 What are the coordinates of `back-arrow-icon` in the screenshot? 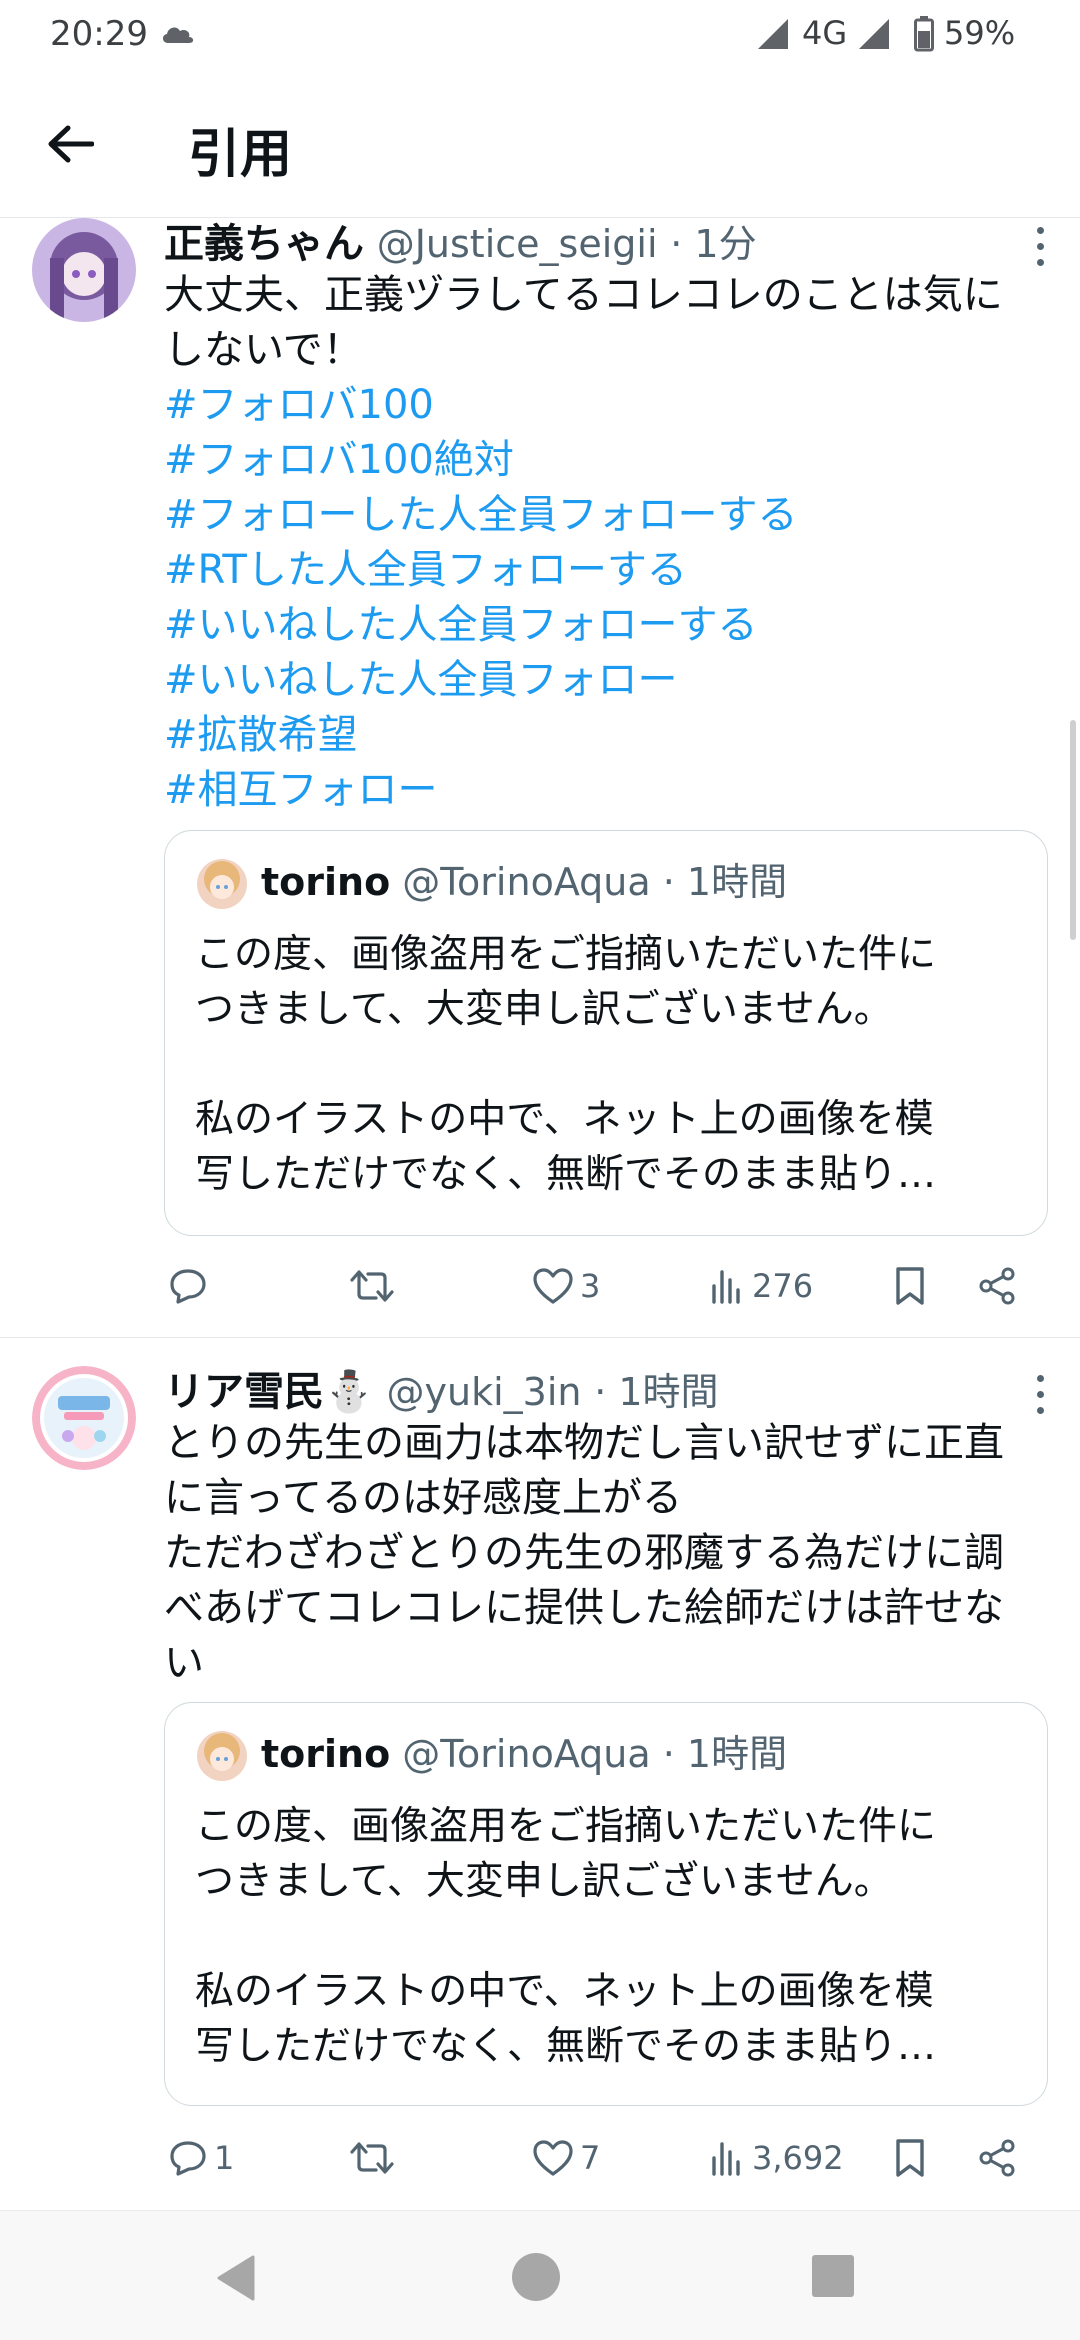 It's located at (71, 144).